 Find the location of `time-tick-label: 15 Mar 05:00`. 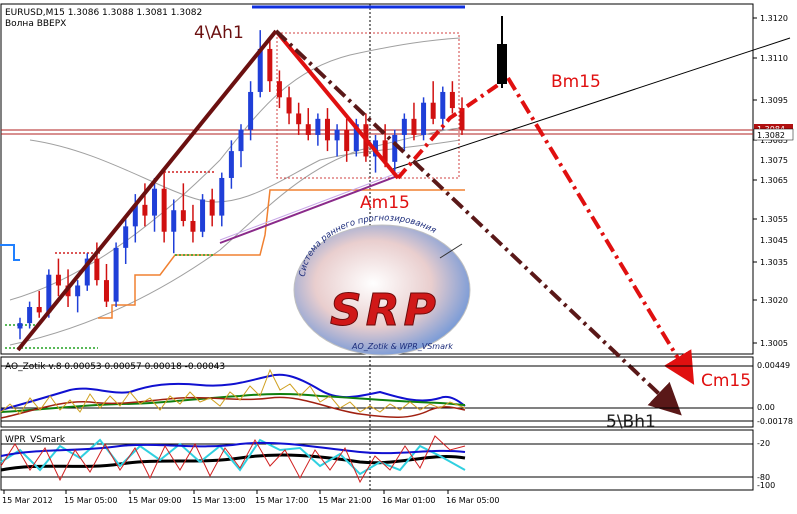

time-tick-label: 15 Mar 05:00 is located at coordinates (90, 500).